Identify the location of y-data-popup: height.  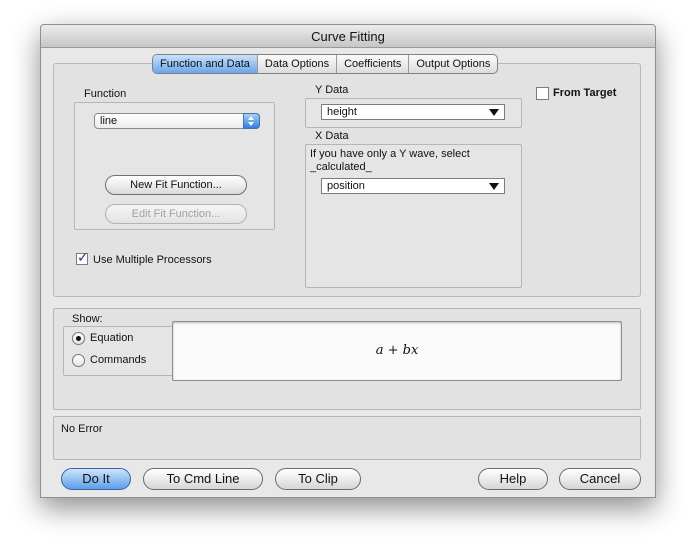
(413, 112).